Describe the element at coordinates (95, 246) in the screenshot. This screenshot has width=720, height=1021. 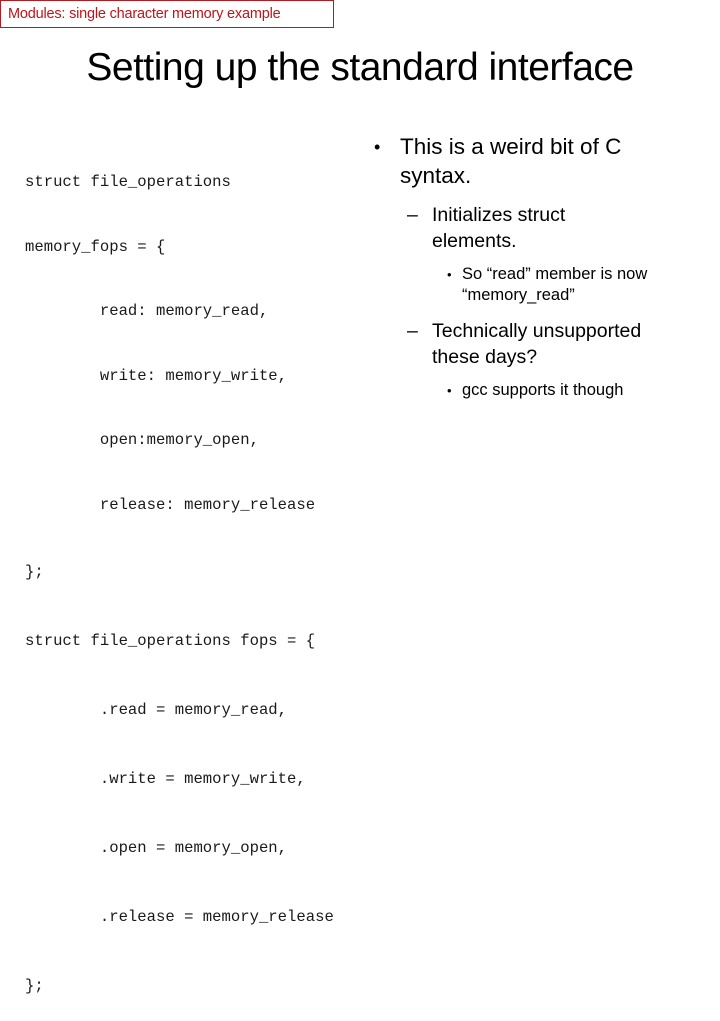
I see `code-line: memory_fops = {` at that location.